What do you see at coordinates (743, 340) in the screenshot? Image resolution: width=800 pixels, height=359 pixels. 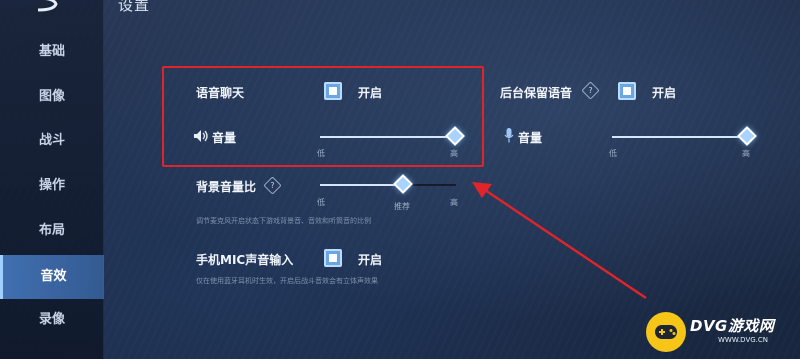 I see `watermark-url: WWW.DVG.CN` at bounding box center [743, 340].